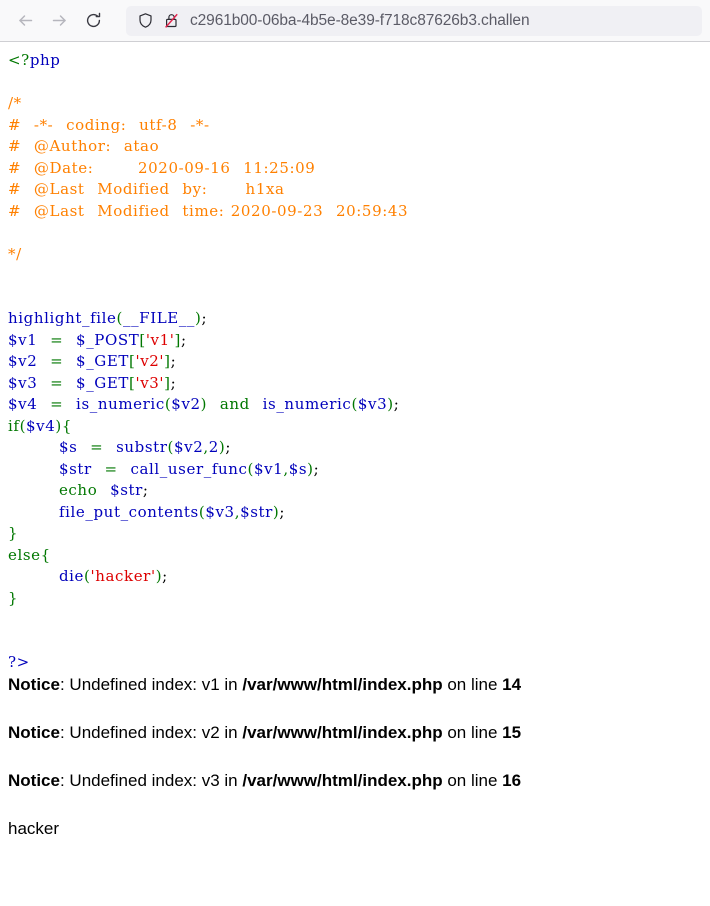 This screenshot has height=906, width=710. What do you see at coordinates (151, 684) in the screenshot?
I see `notice-message: : Undefined index: v1 in` at bounding box center [151, 684].